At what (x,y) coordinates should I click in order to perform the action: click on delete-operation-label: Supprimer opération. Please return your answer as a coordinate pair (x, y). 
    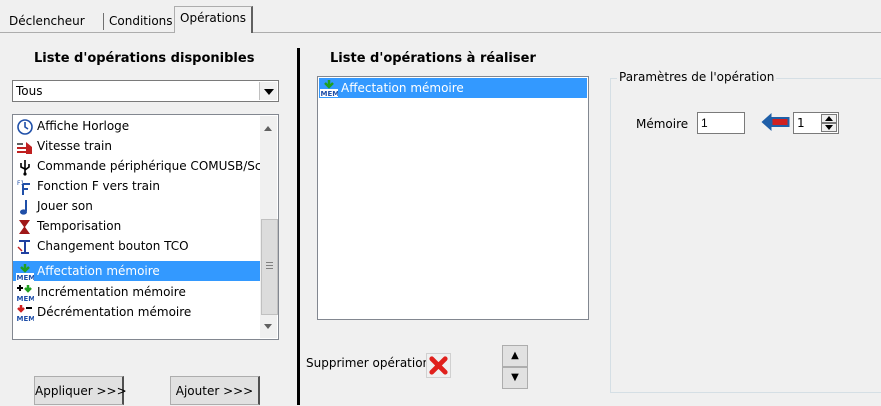
    Looking at the image, I should click on (368, 363).